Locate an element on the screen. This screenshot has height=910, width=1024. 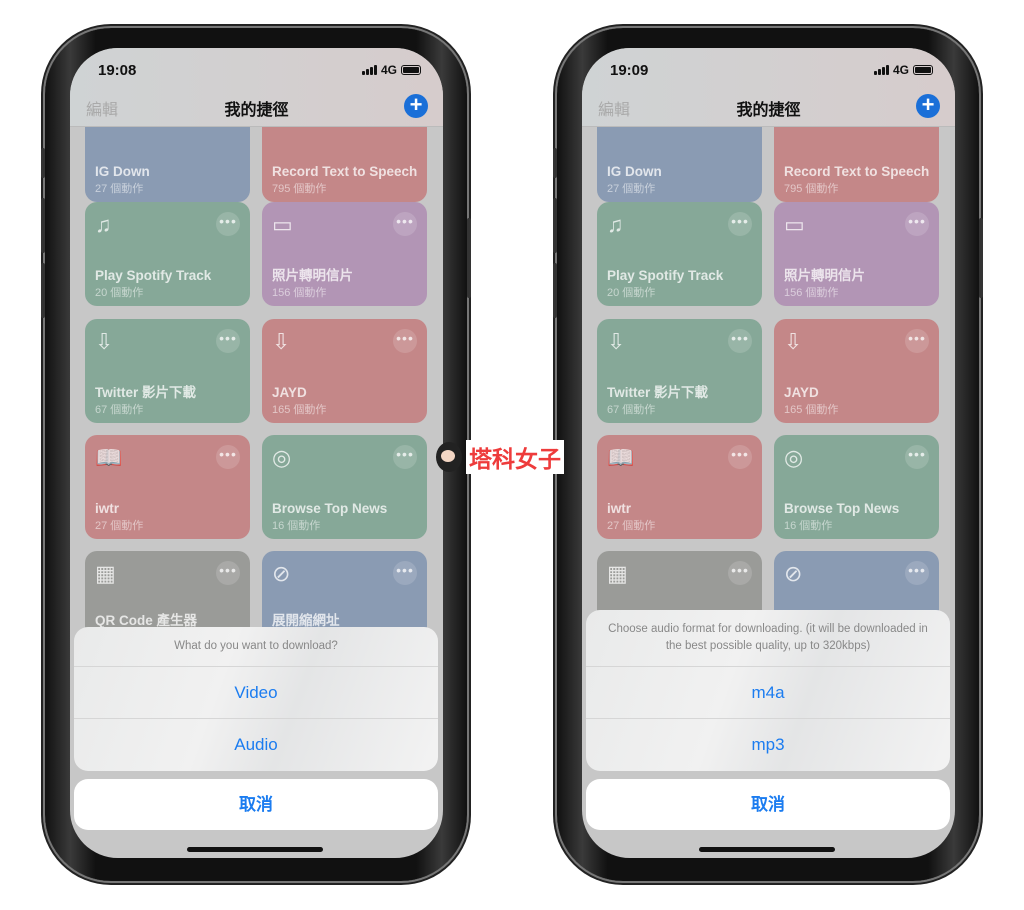
action-sheet: What do you want to download? Video Audio is located at coordinates (256, 699).